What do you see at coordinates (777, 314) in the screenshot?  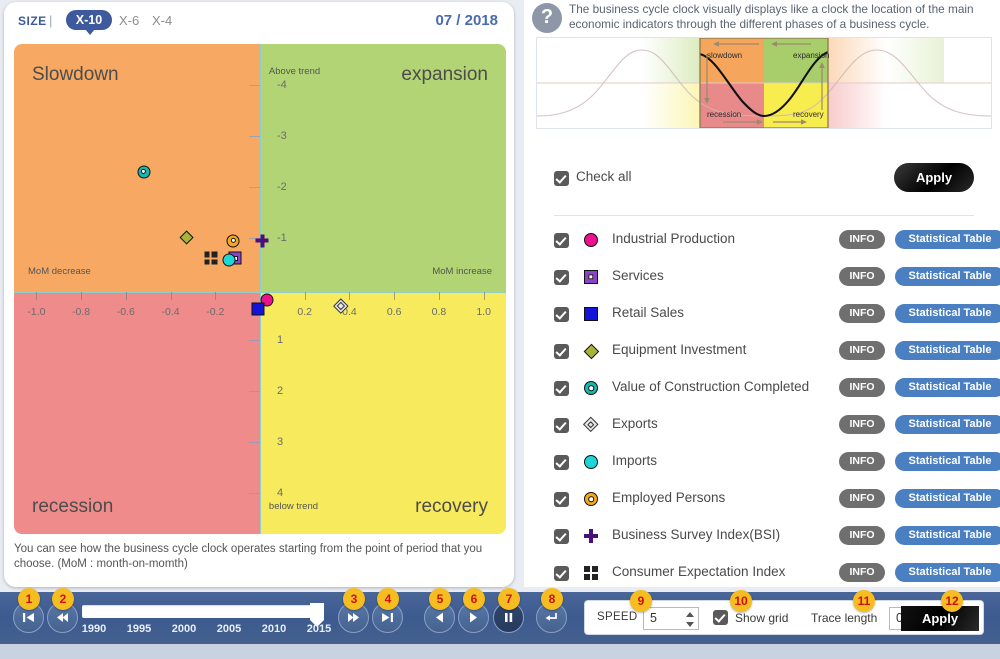 I see `indicator-row: Retail Sales INFO Statistical Table` at bounding box center [777, 314].